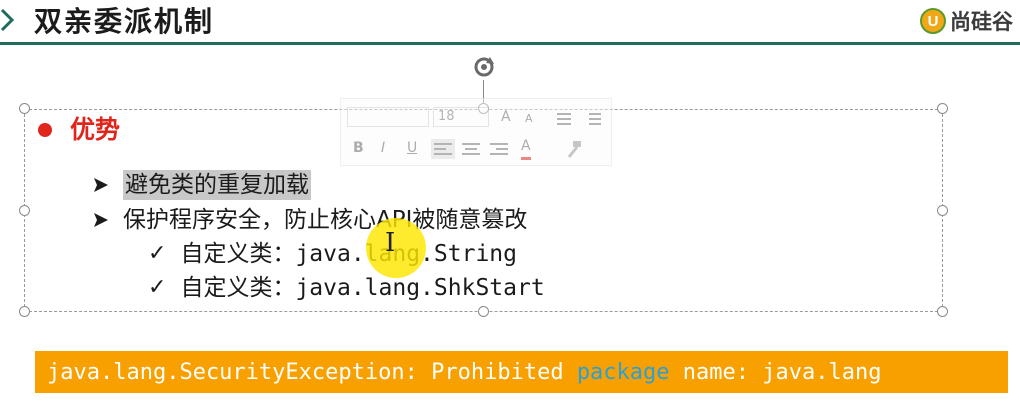 The width and height of the screenshot is (1020, 408). Describe the element at coordinates (461, 117) in the screenshot. I see `font-size-dropdown: 18` at that location.